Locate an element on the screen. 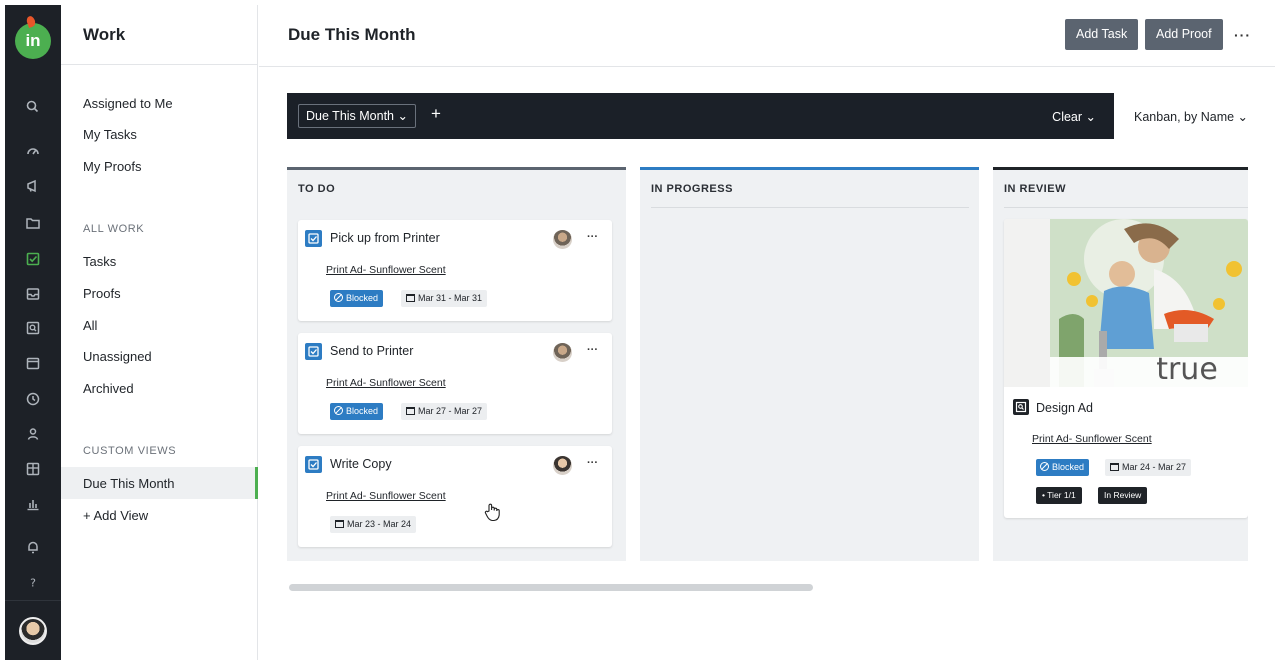 This screenshot has width=1275, height=660. sidebar-title: Work is located at coordinates (159, 35).